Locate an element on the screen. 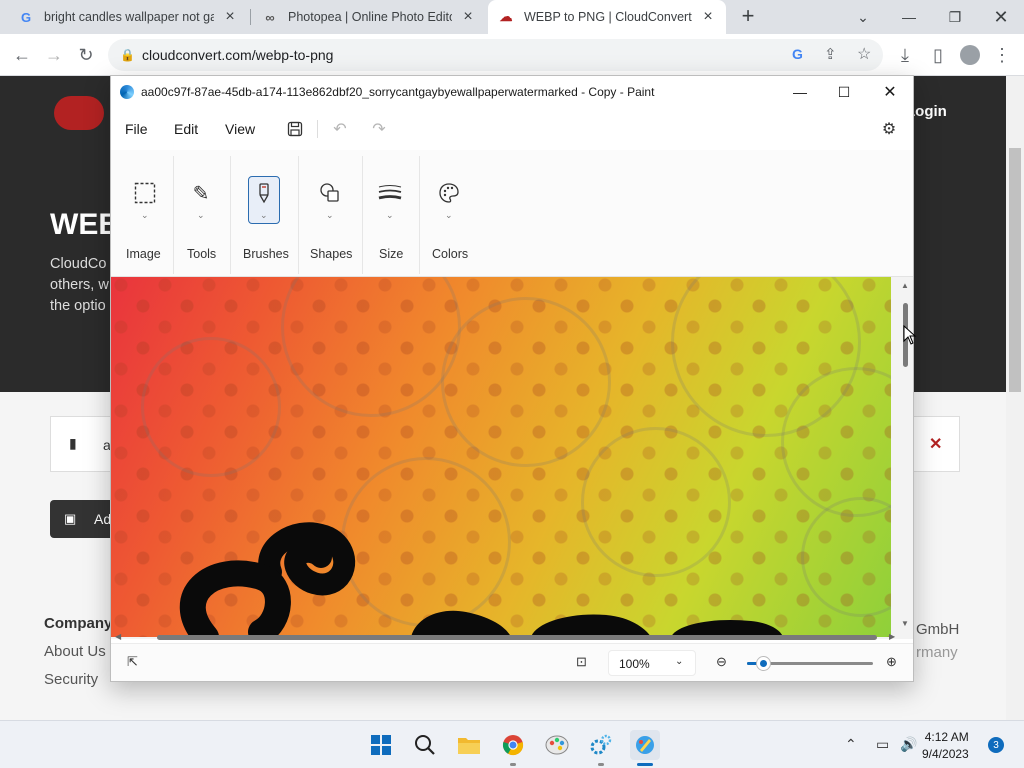  reload-icon: ↻ is located at coordinates (86, 55).